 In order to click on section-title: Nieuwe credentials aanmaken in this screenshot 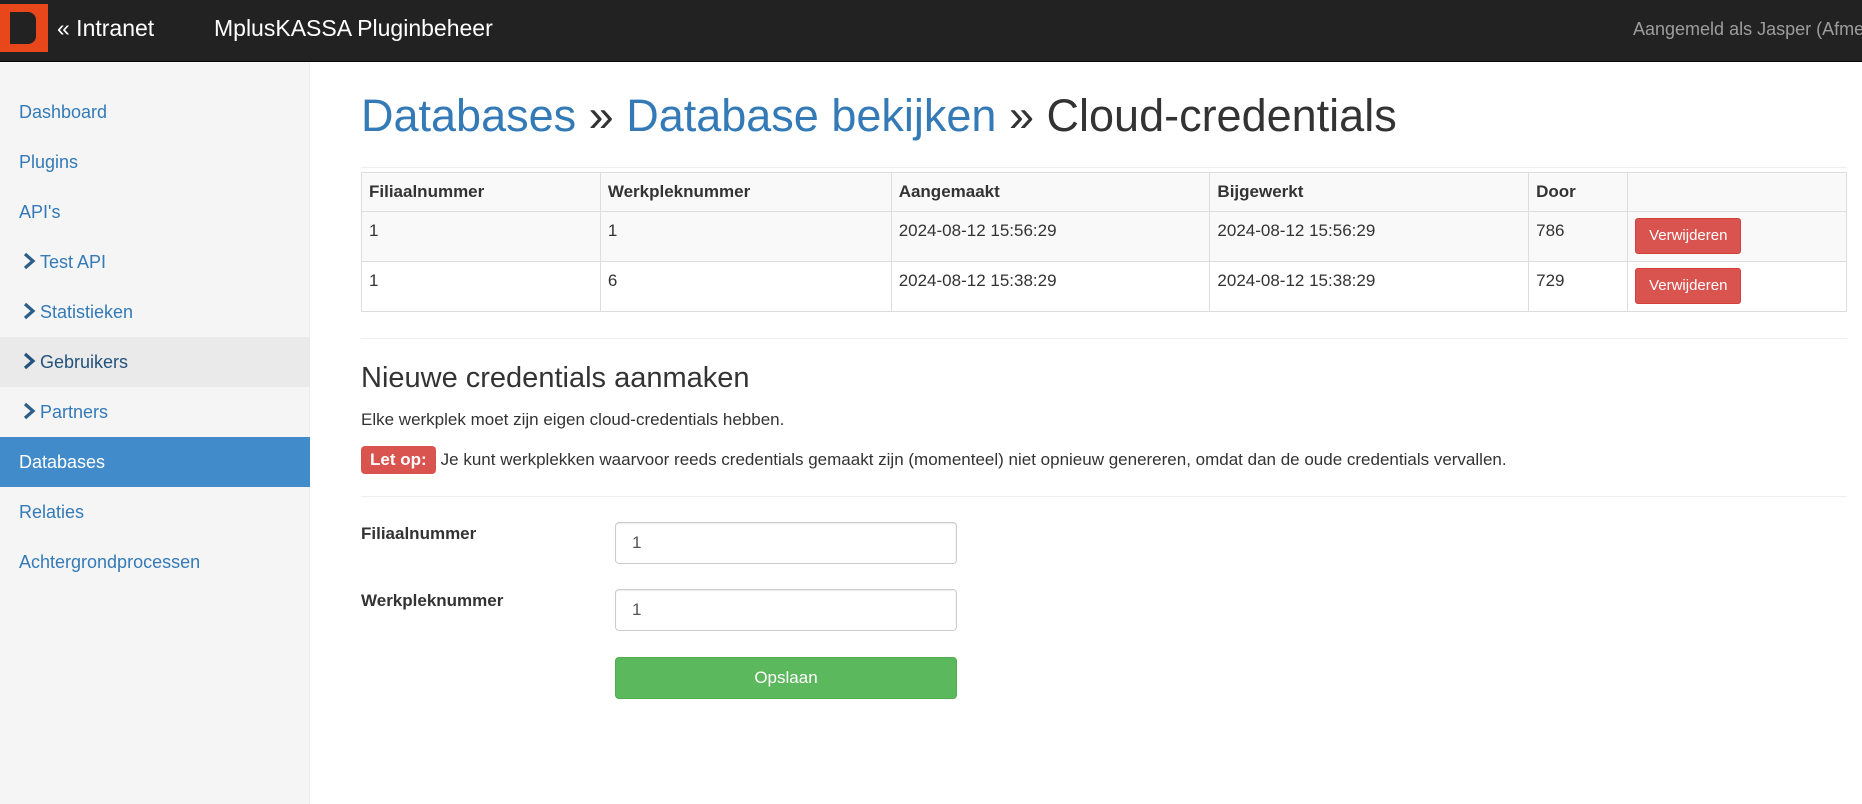, I will do `click(555, 378)`.